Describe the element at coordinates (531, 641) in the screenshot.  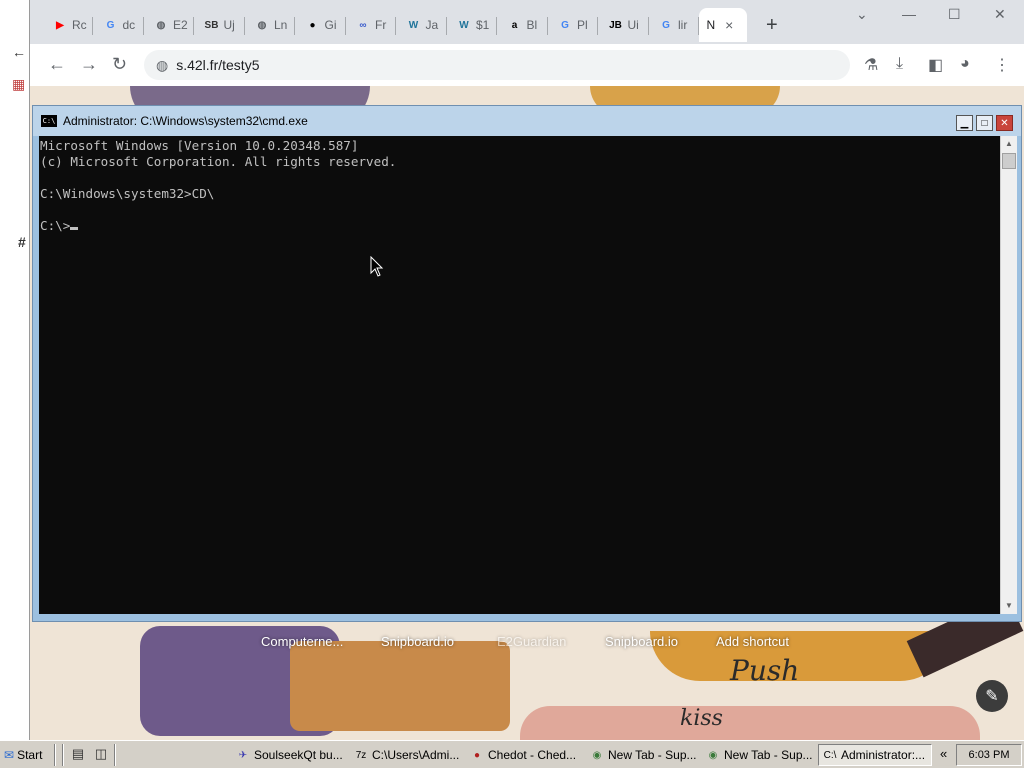
I see `shortcut-e2guardian: E2Guardian` at that location.